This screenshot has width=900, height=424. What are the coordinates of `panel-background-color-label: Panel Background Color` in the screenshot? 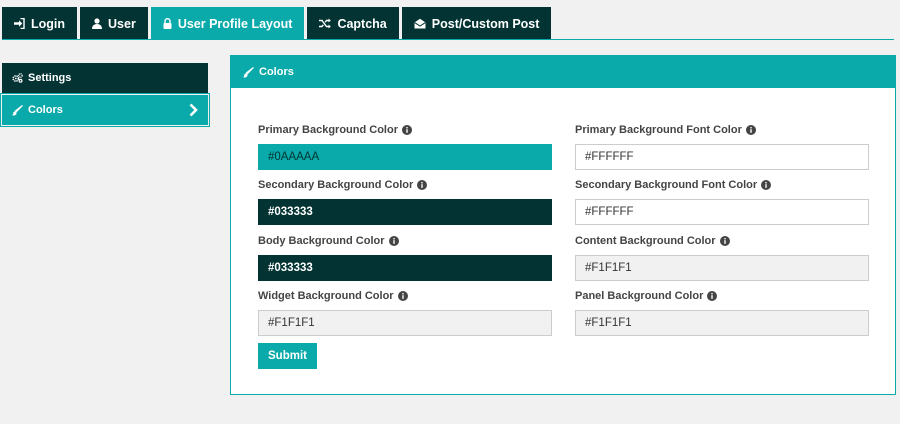 It's located at (639, 296).